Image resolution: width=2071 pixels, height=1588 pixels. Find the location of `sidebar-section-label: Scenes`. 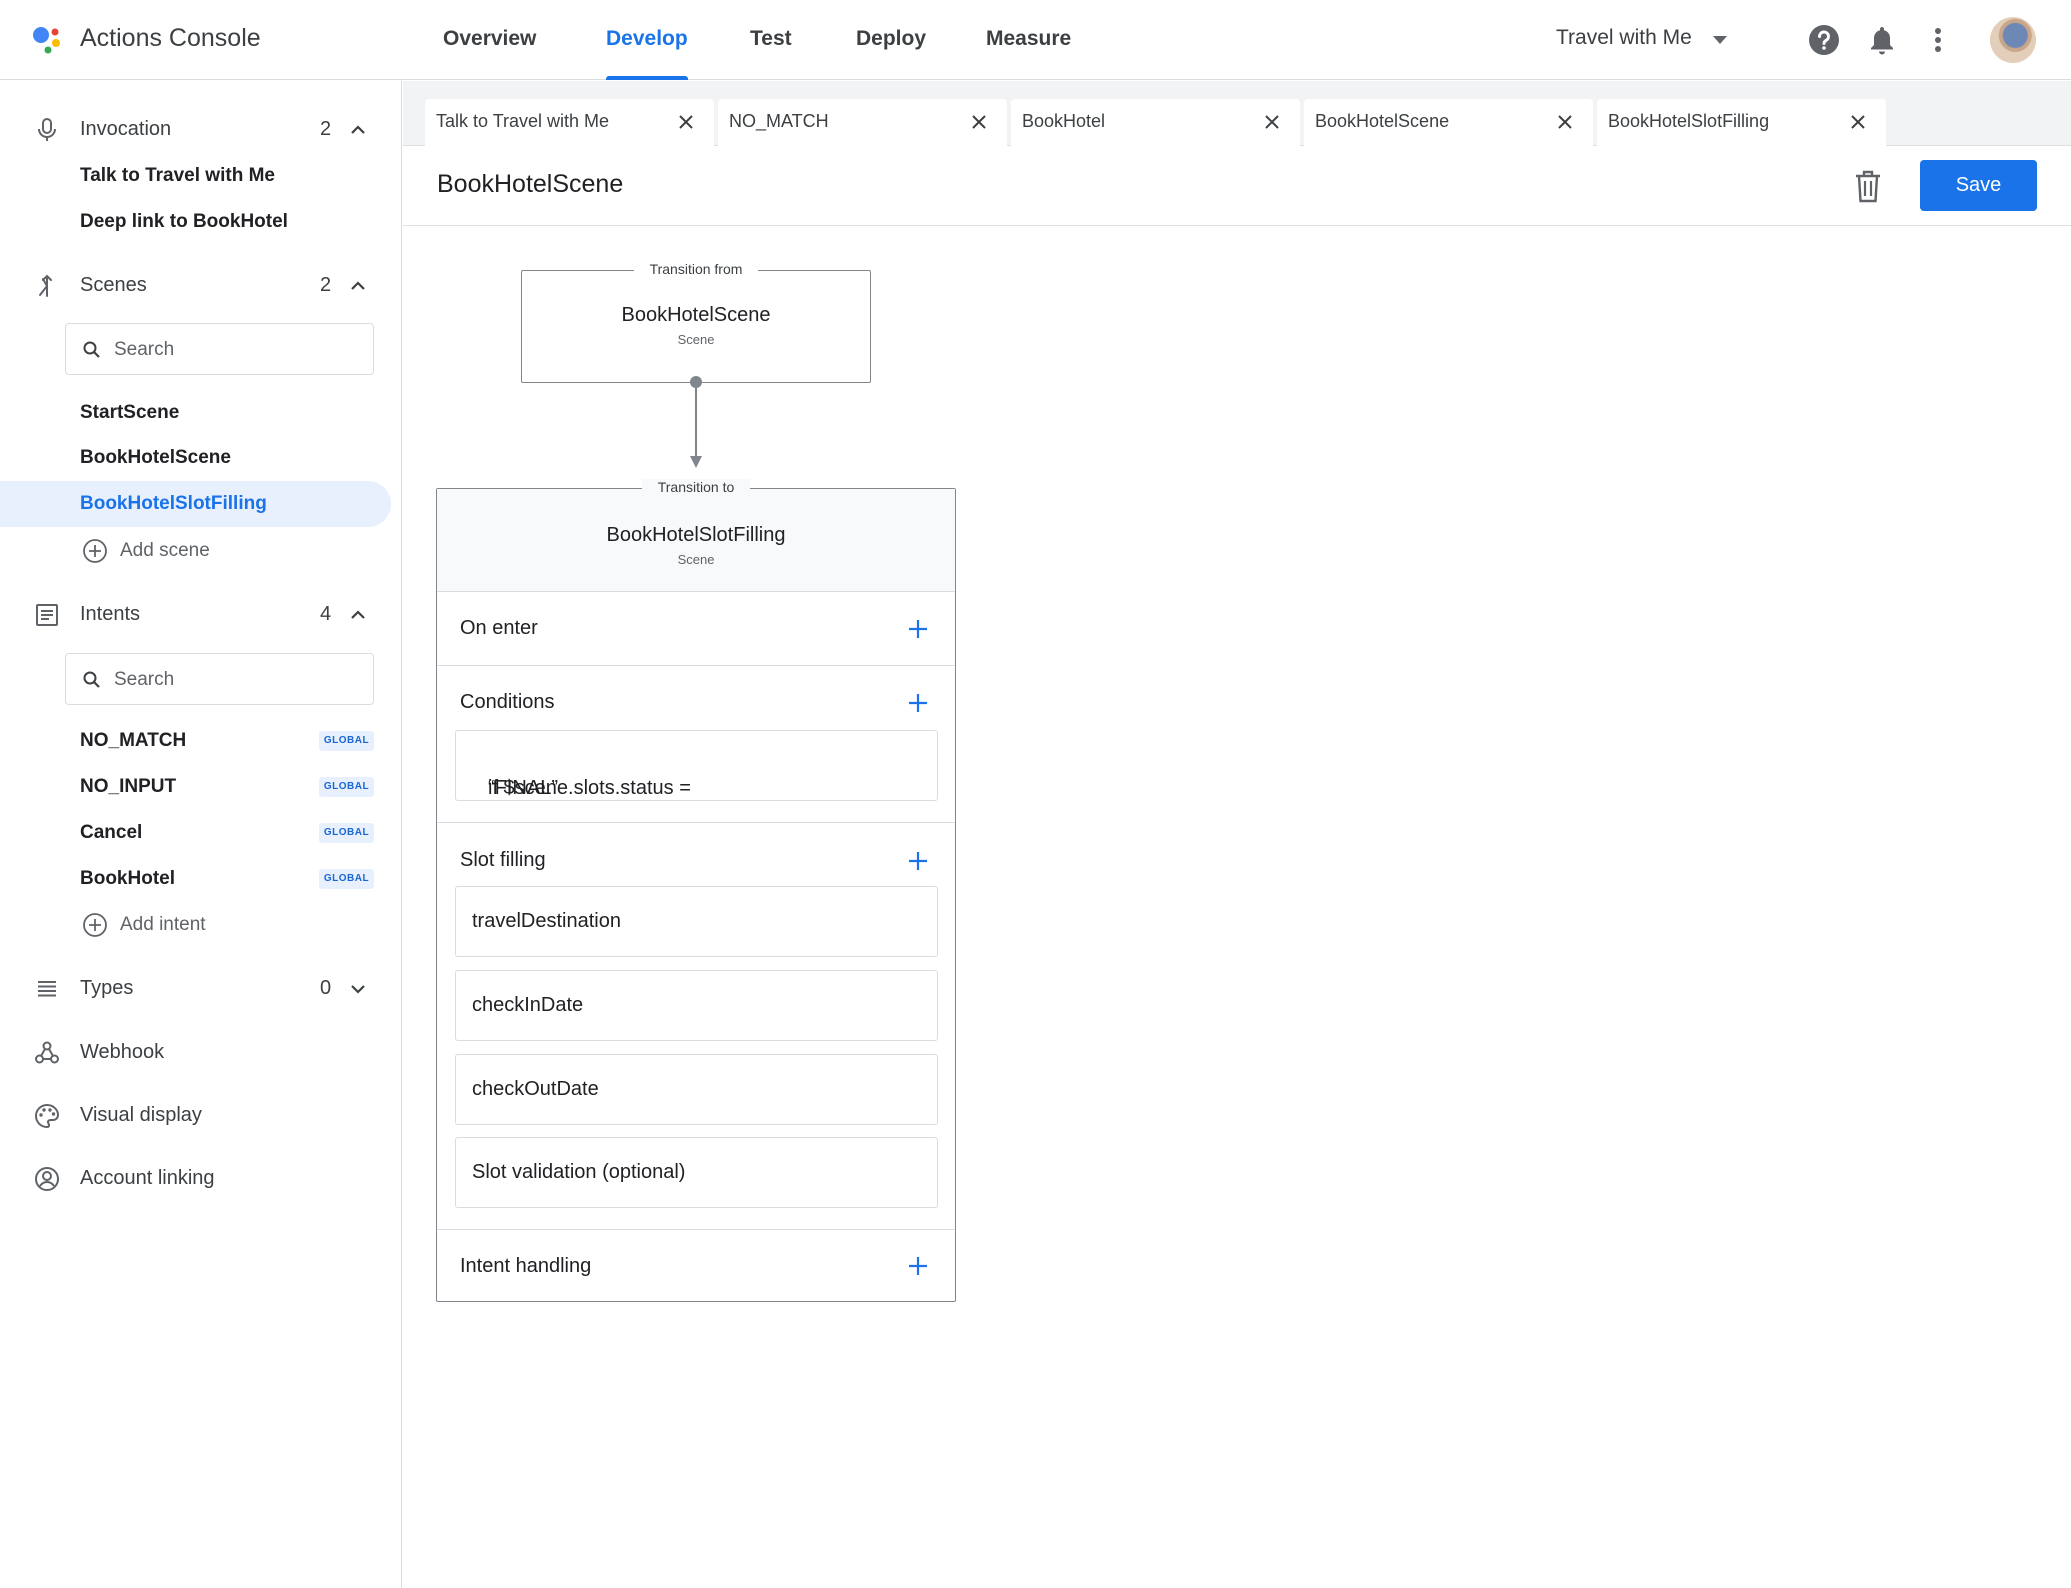

sidebar-section-label: Scenes is located at coordinates (113, 285).